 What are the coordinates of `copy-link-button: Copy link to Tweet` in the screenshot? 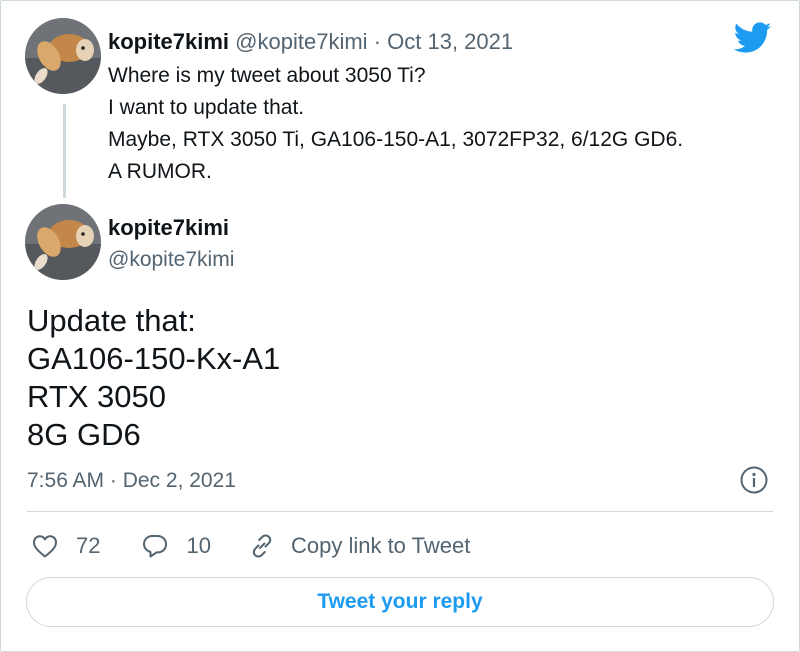 It's located at (358, 546).